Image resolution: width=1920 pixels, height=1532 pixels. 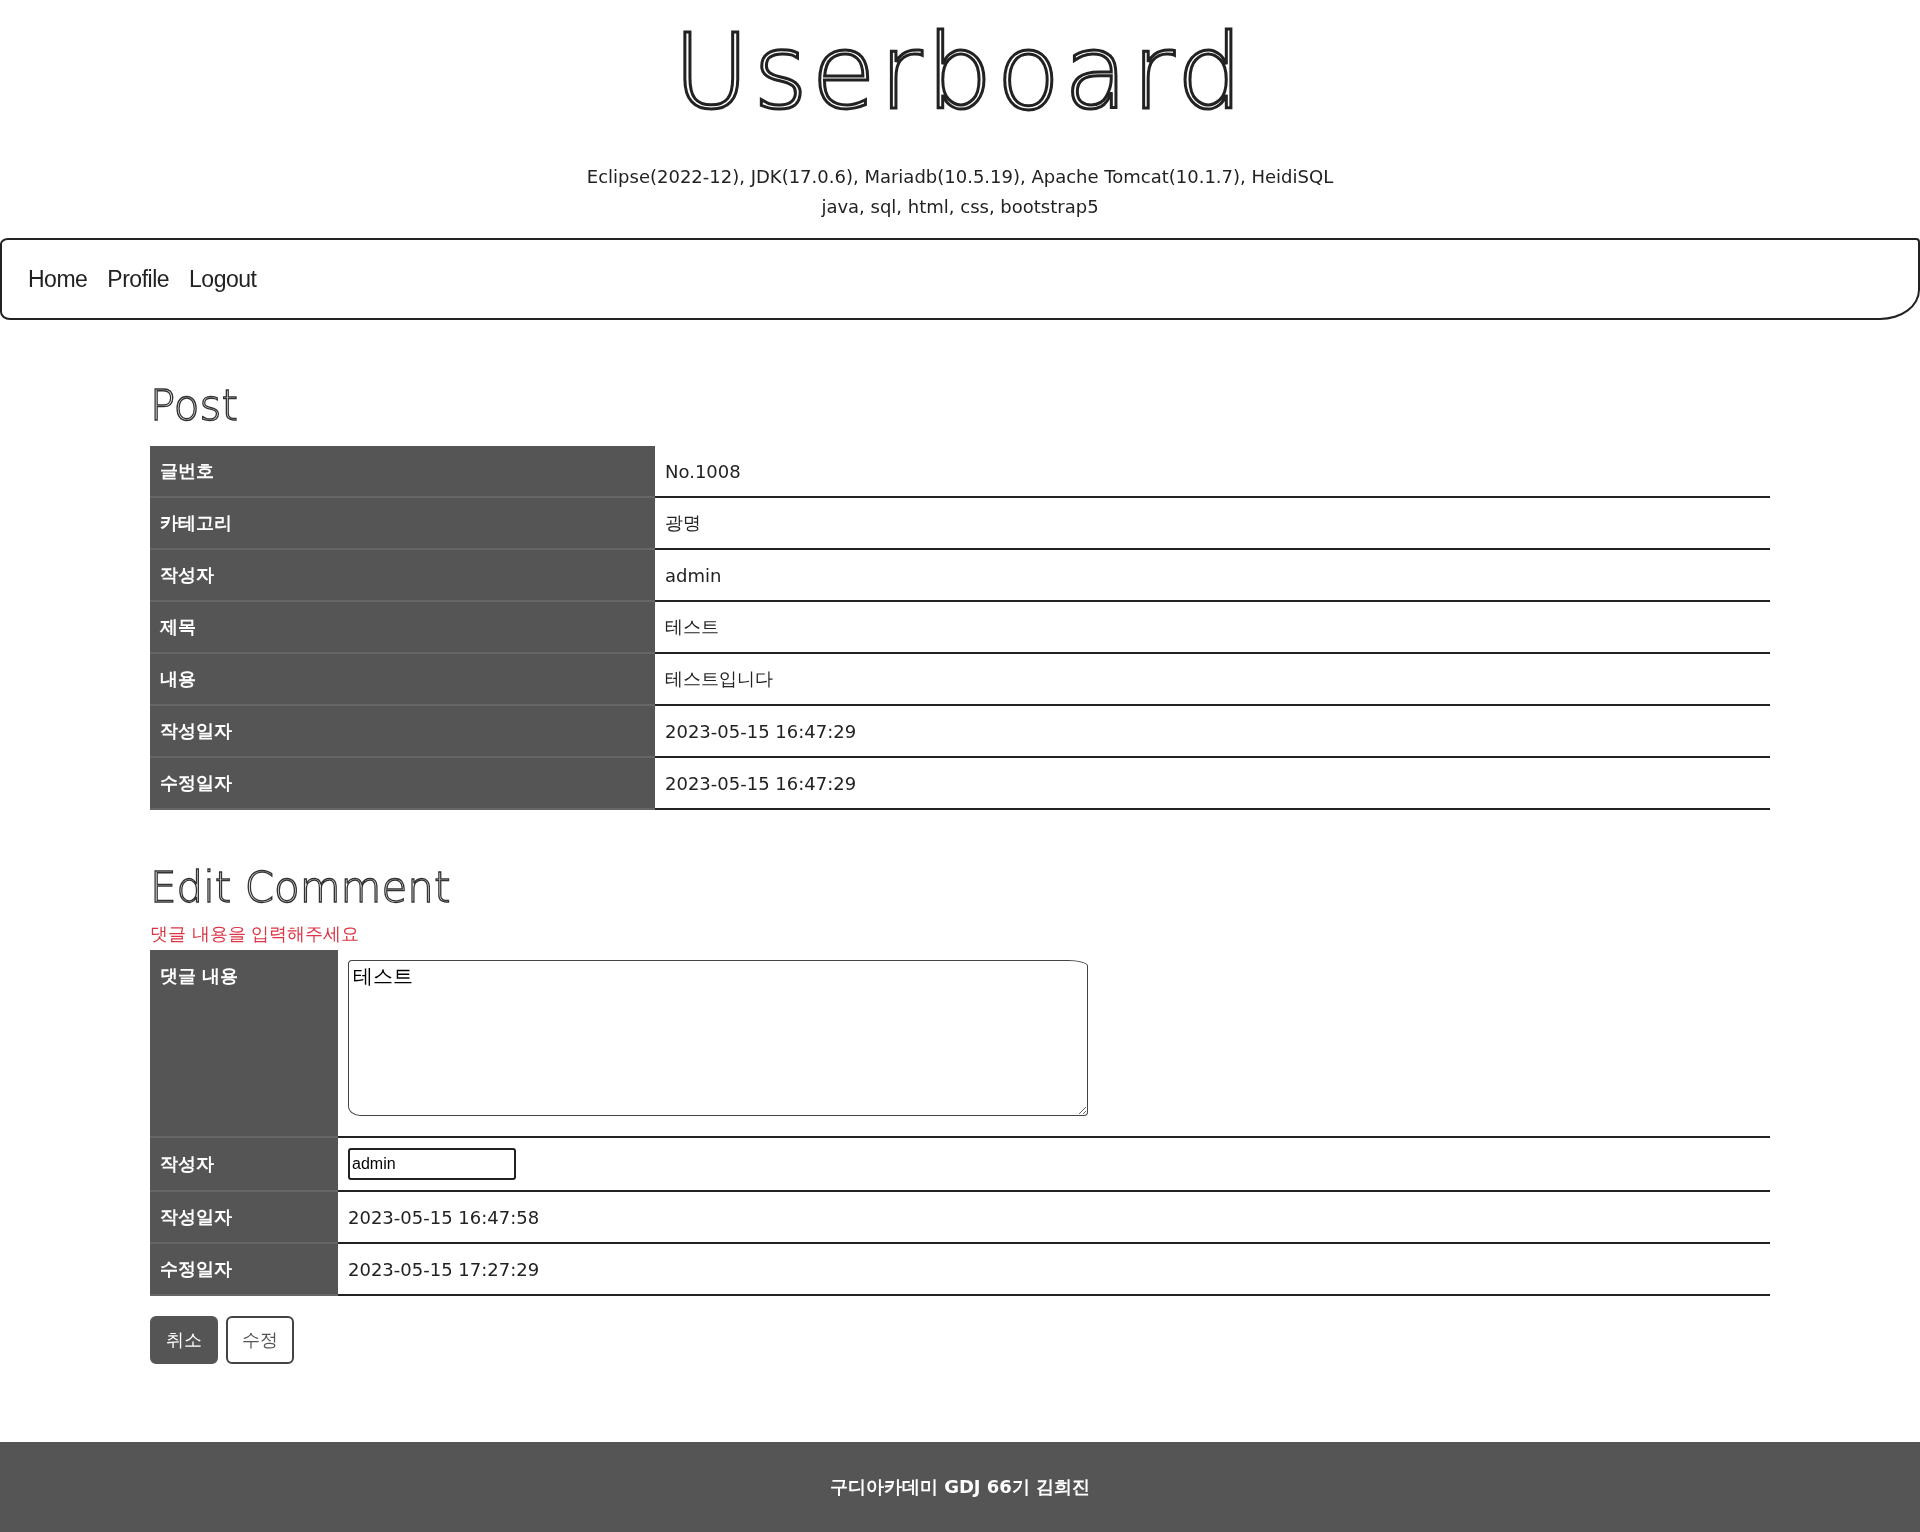 What do you see at coordinates (1212, 575) in the screenshot?
I see `table-cell: admin` at bounding box center [1212, 575].